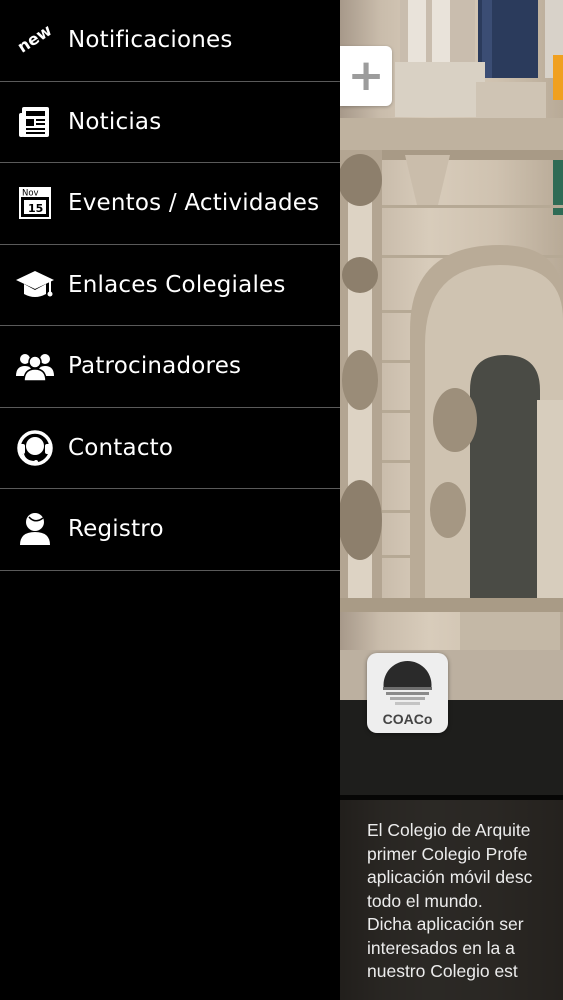  I want to click on menu-item-eventos: Nov 15 Eventos / Actividades, so click(170, 204).